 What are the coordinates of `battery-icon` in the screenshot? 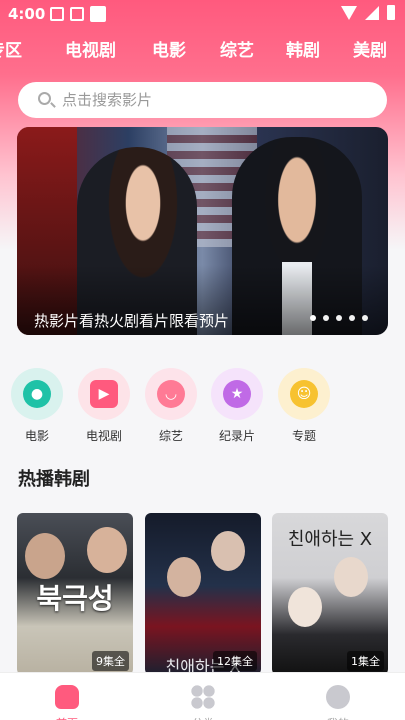 It's located at (391, 12).